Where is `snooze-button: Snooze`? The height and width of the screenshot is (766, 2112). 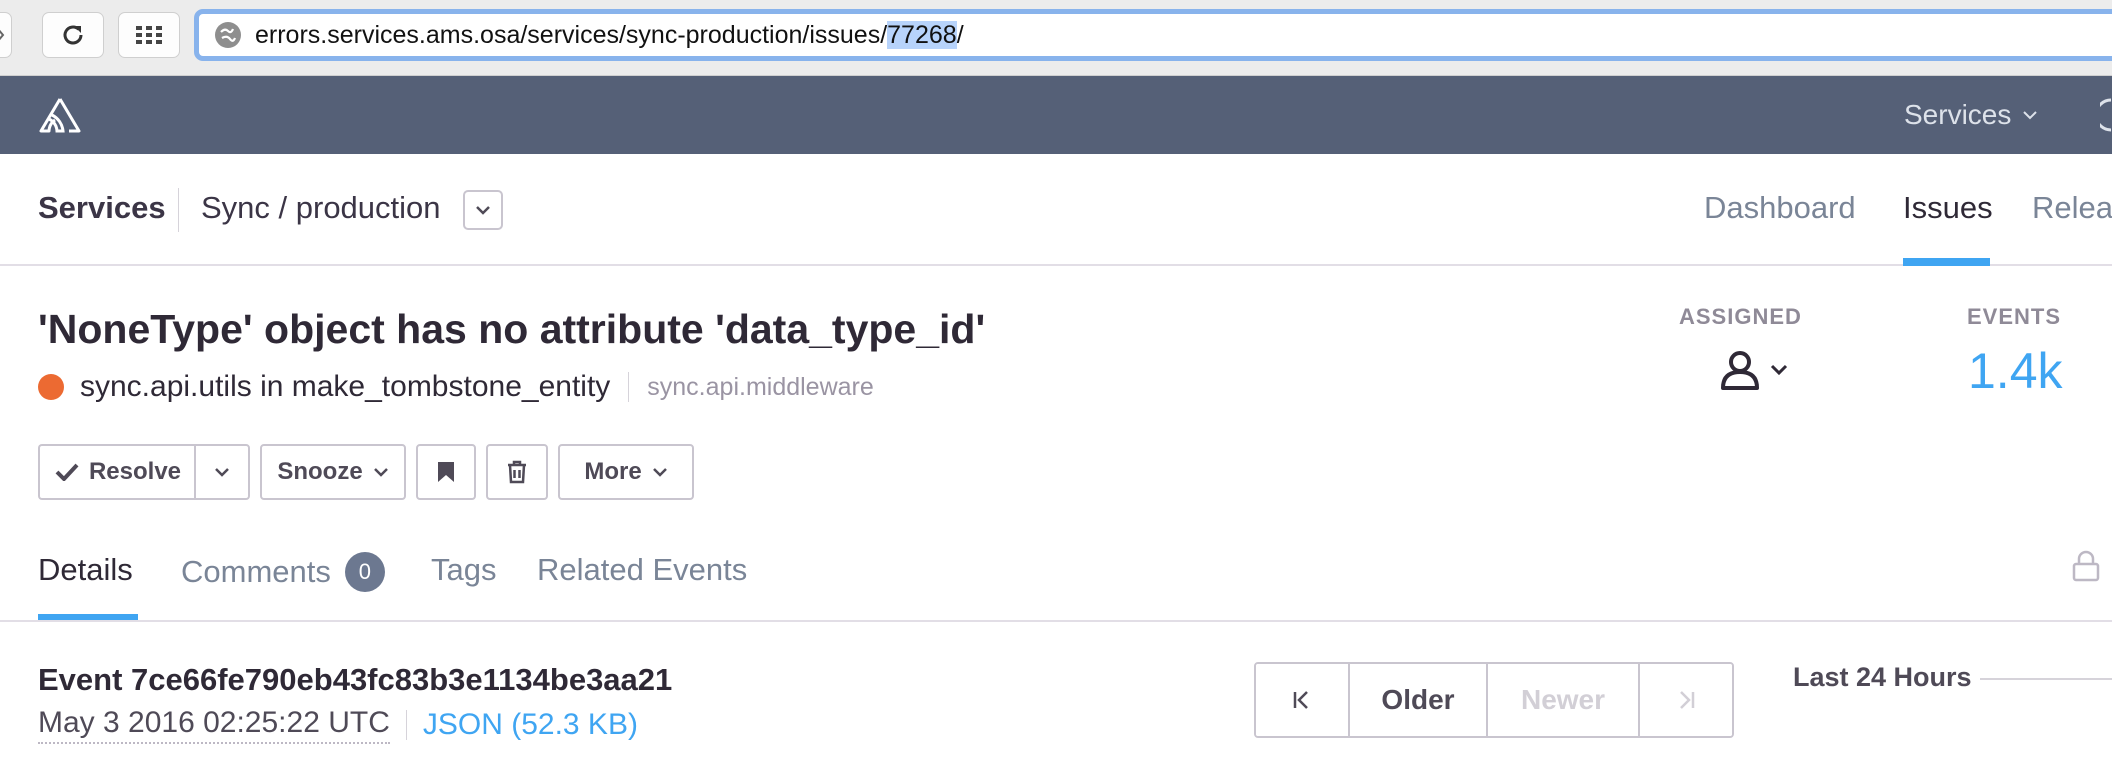 snooze-button: Snooze is located at coordinates (333, 472).